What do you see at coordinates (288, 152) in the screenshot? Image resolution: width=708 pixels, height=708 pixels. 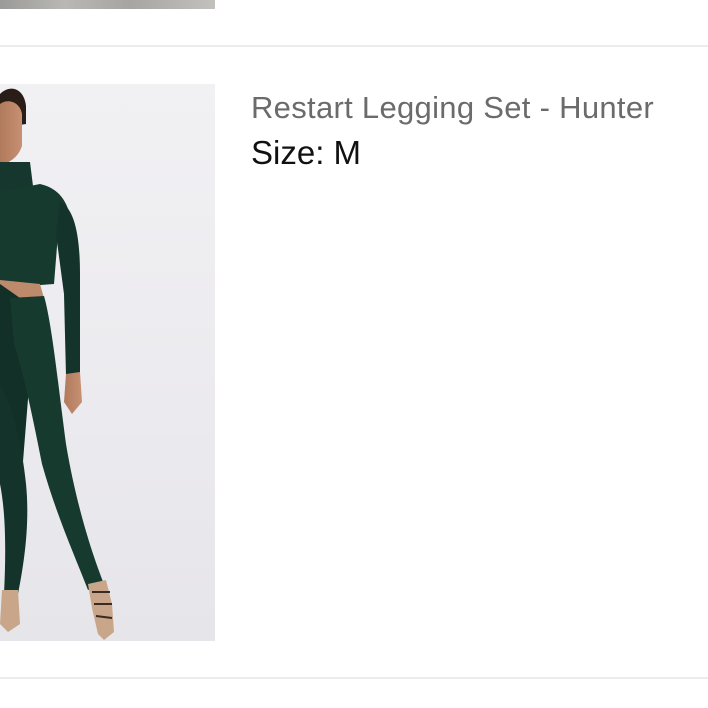 I see `size-label: Size:` at bounding box center [288, 152].